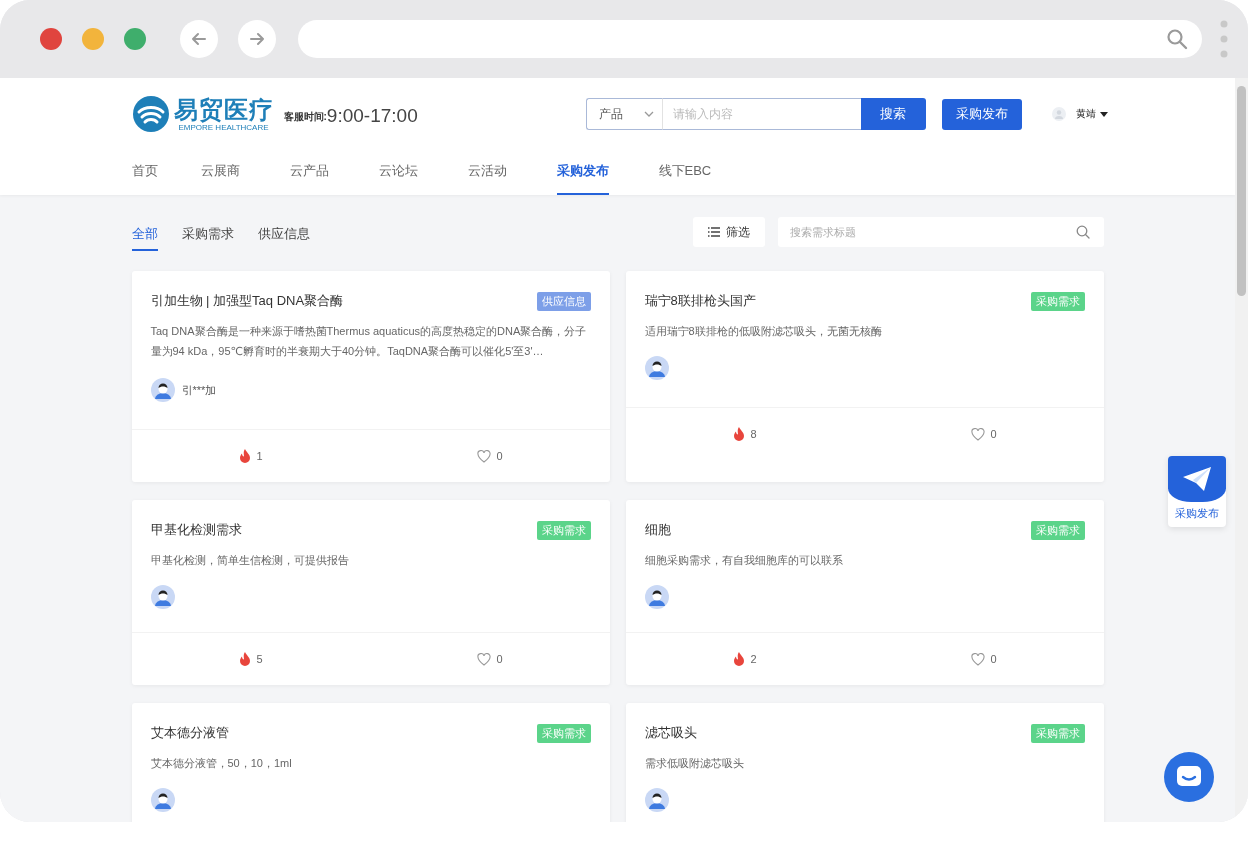 The width and height of the screenshot is (1248, 856). What do you see at coordinates (305, 117) in the screenshot?
I see `service-label: 客服时间:` at bounding box center [305, 117].